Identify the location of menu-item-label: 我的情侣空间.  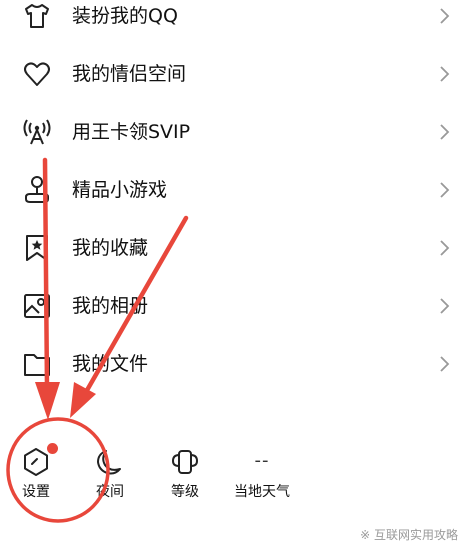
(129, 74).